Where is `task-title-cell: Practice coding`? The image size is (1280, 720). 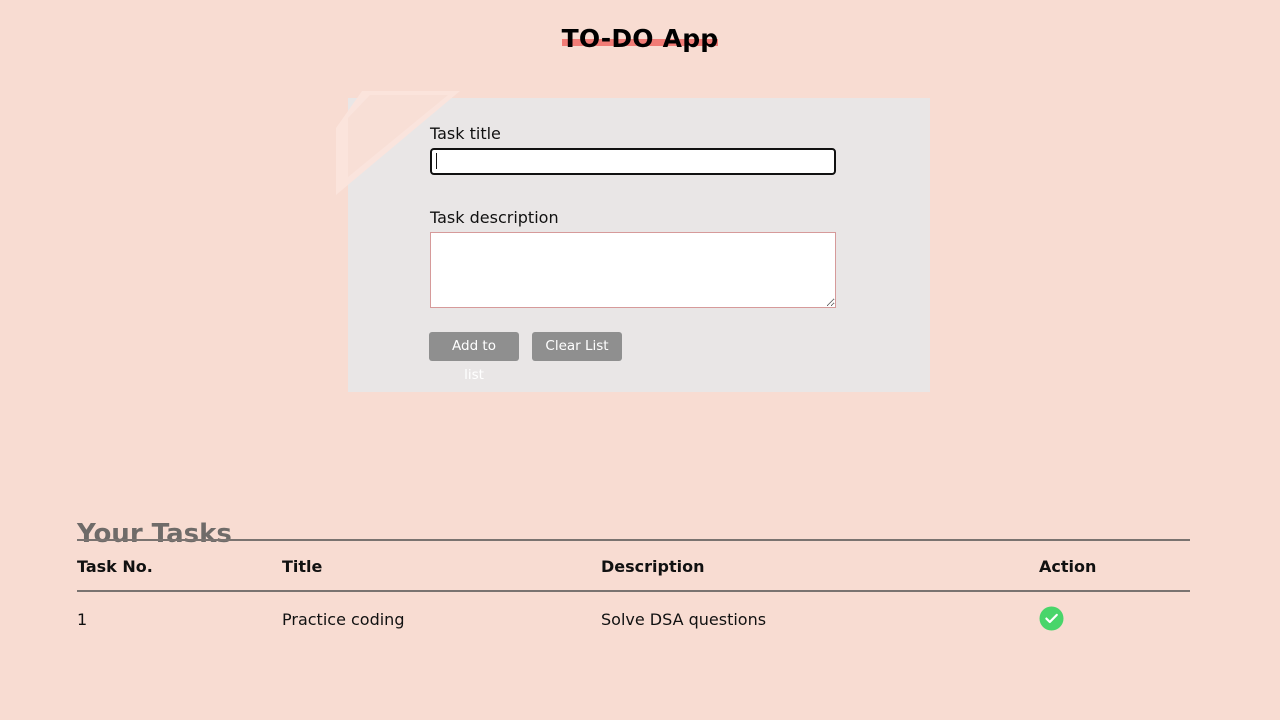 task-title-cell: Practice coding is located at coordinates (343, 619).